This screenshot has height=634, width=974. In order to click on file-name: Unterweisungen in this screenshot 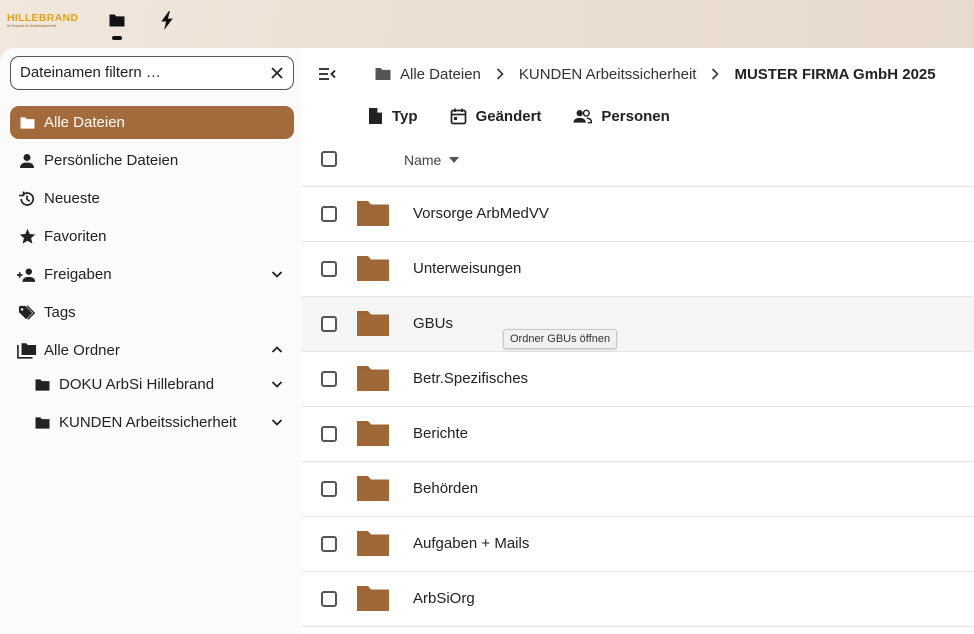, I will do `click(467, 268)`.